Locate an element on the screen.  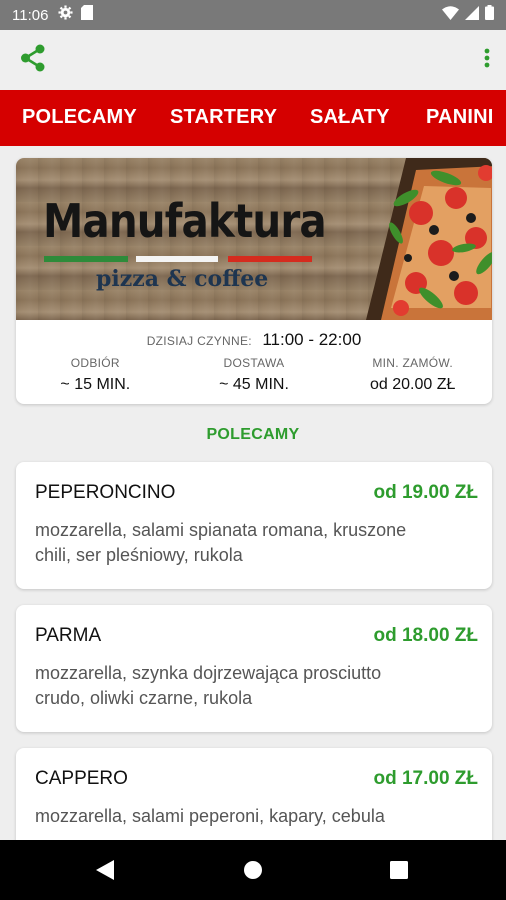
flag-stripe-red is located at coordinates (270, 259).